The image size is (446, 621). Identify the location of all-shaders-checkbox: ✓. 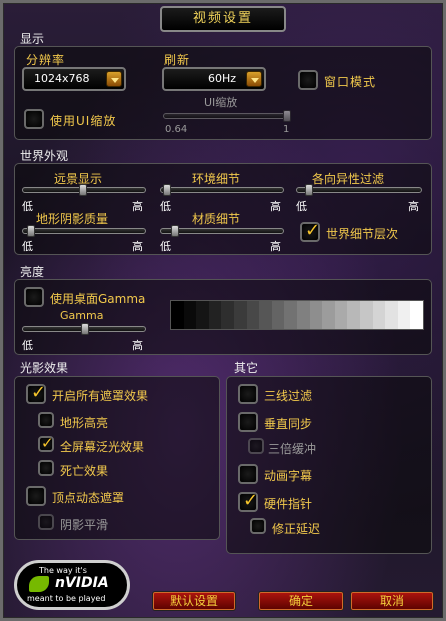
(36, 393).